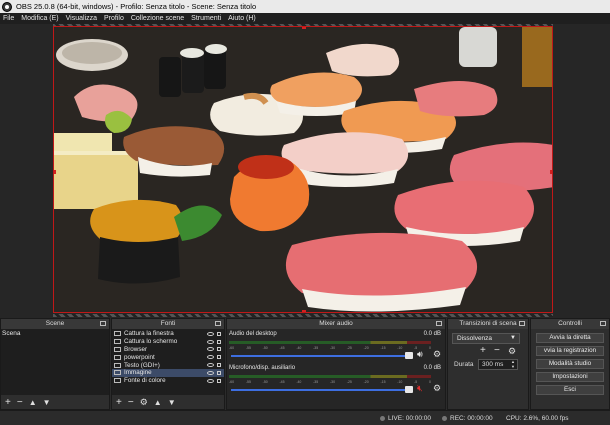 This screenshot has height=425, width=610. Describe the element at coordinates (551, 172) in the screenshot. I see `resize-handle-right` at that location.